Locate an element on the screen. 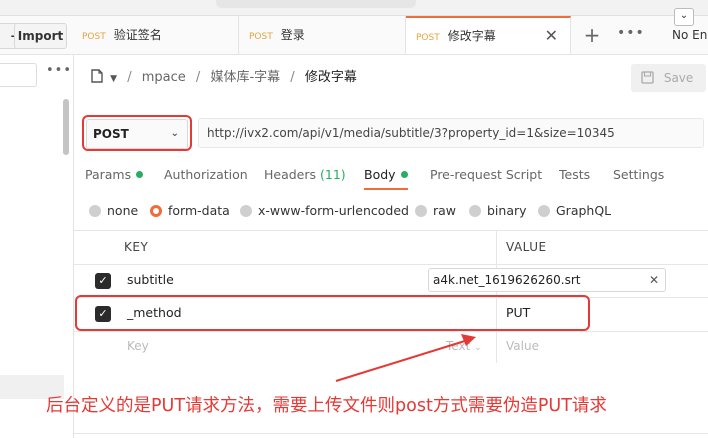 This screenshot has width=708, height=438. annotation-arrow-icon is located at coordinates (405, 358).